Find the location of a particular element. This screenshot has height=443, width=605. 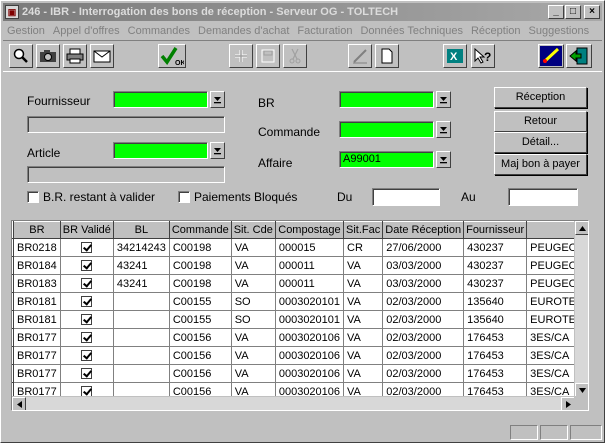

column-header: Sit.Fac is located at coordinates (363, 230).